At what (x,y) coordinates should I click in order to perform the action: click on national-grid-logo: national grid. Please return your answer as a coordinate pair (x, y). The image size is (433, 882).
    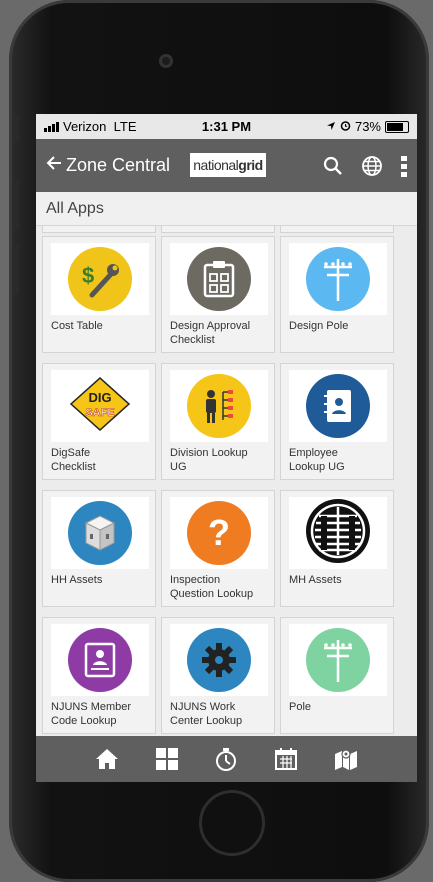
    Looking at the image, I should click on (228, 165).